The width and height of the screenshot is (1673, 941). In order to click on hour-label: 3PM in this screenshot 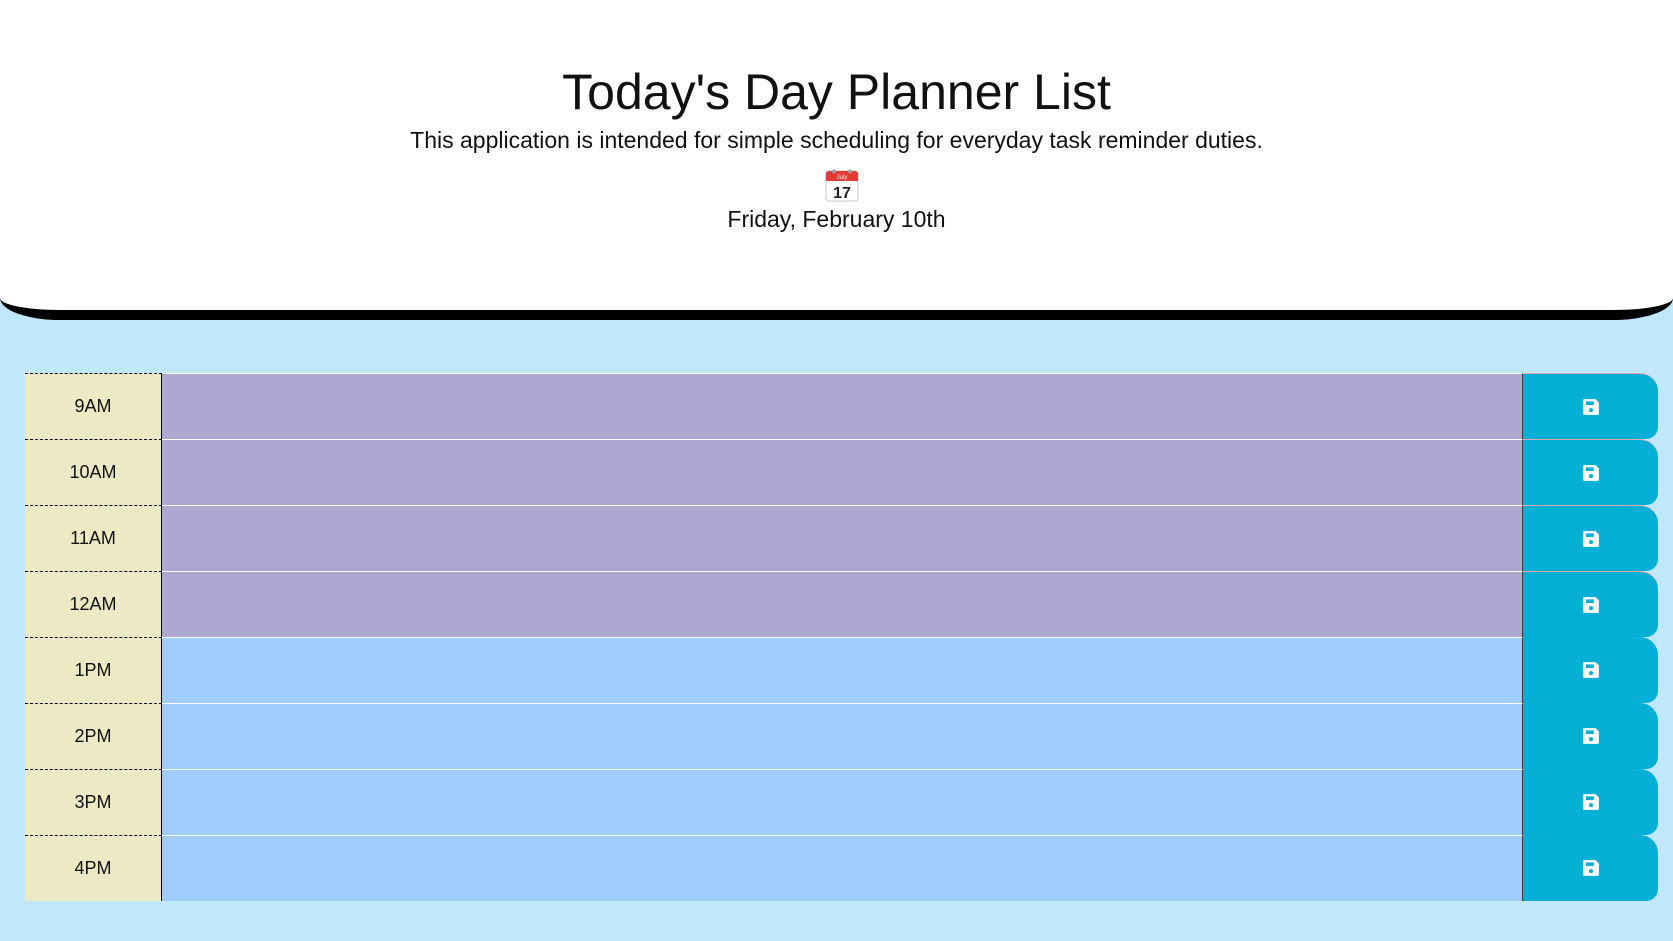, I will do `click(93, 802)`.